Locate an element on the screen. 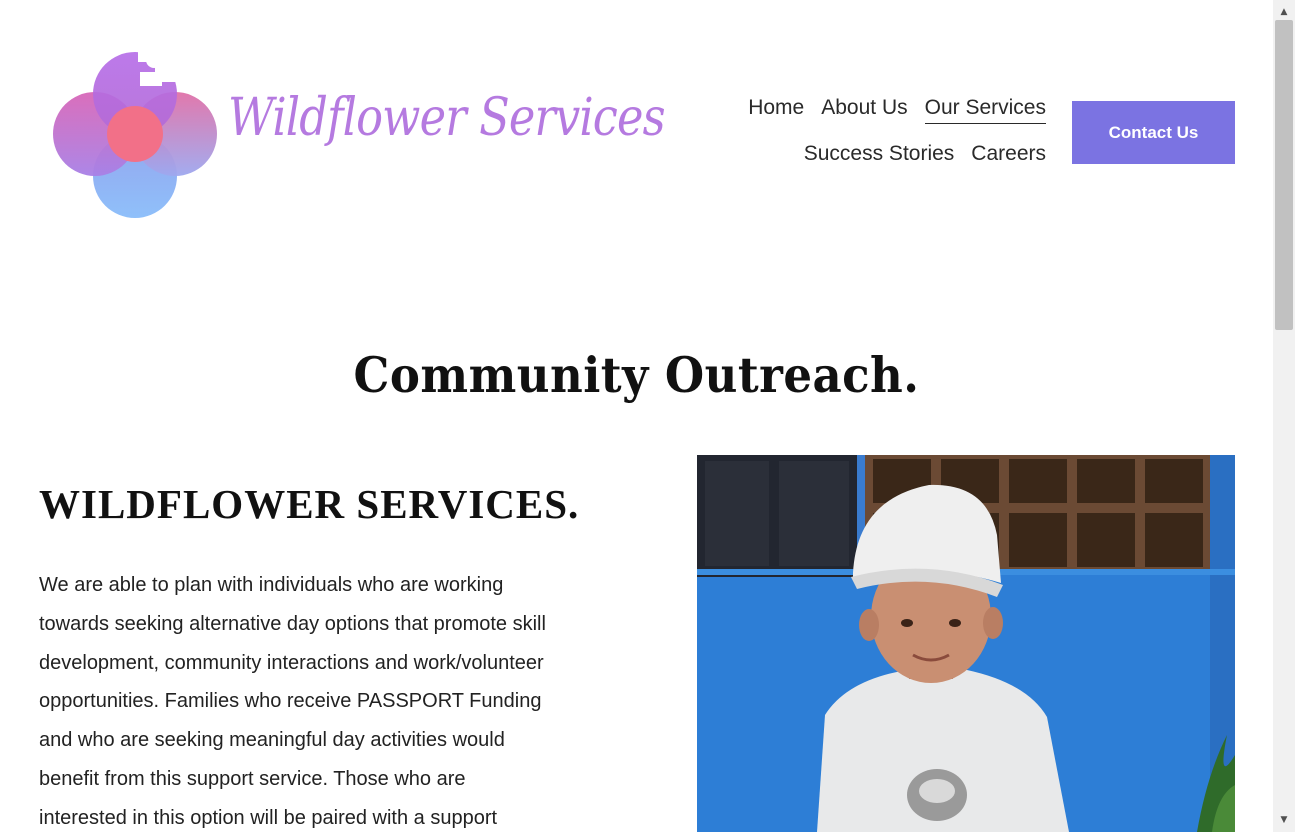  section-heading: WILDFLOWER SERVICES. is located at coordinates (309, 504).